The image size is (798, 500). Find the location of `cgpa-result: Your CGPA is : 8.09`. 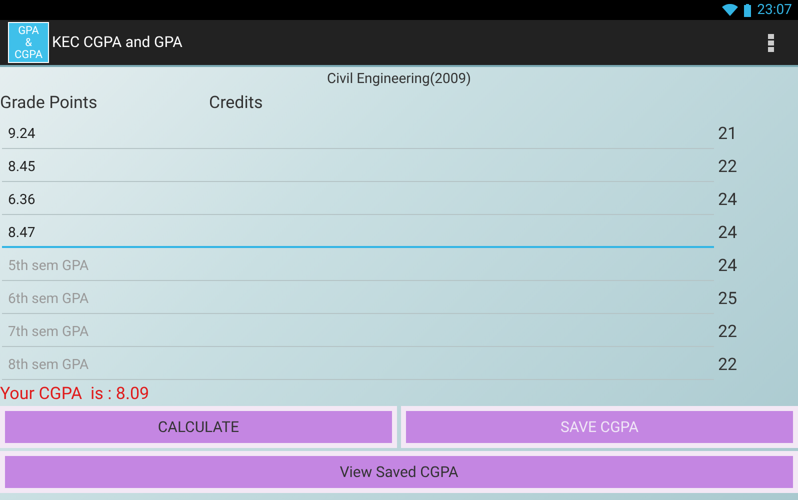

cgpa-result: Your CGPA is : 8.09 is located at coordinates (75, 394).